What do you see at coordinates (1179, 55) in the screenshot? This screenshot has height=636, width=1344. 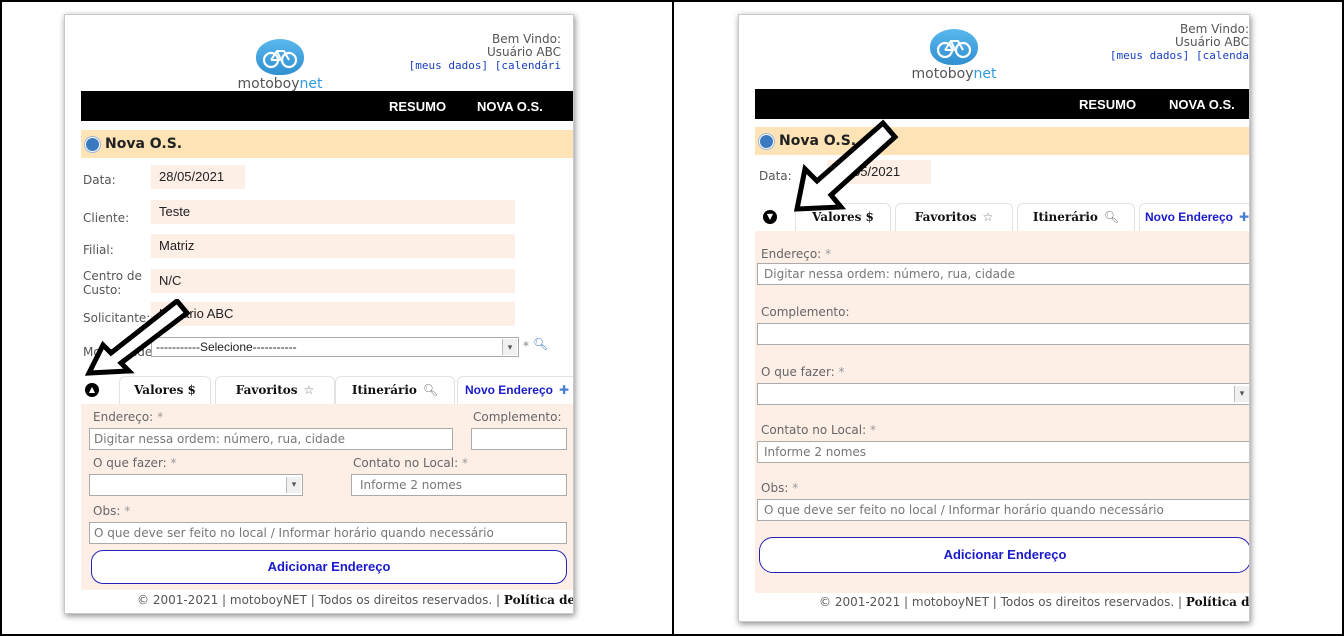 I see `account-links: [meus dados] [calenda` at bounding box center [1179, 55].